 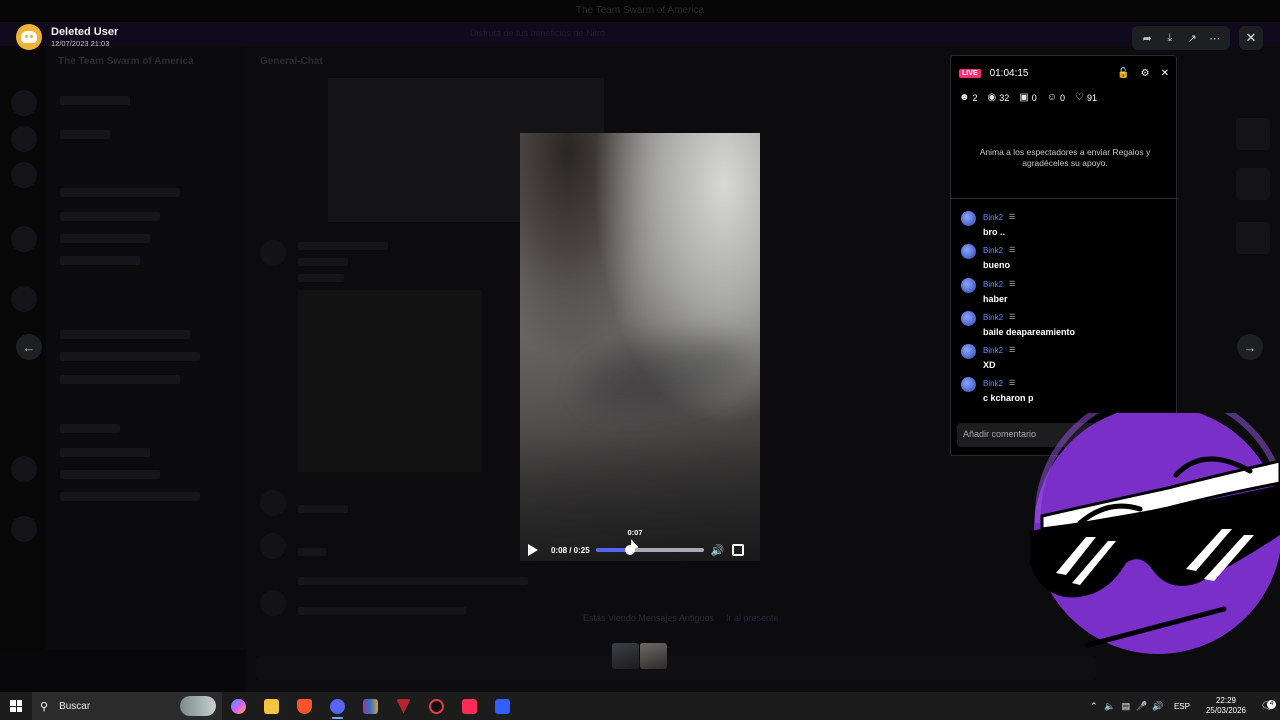 What do you see at coordinates (999, 97) in the screenshot?
I see `viewers-stat: ◉ 32` at bounding box center [999, 97].